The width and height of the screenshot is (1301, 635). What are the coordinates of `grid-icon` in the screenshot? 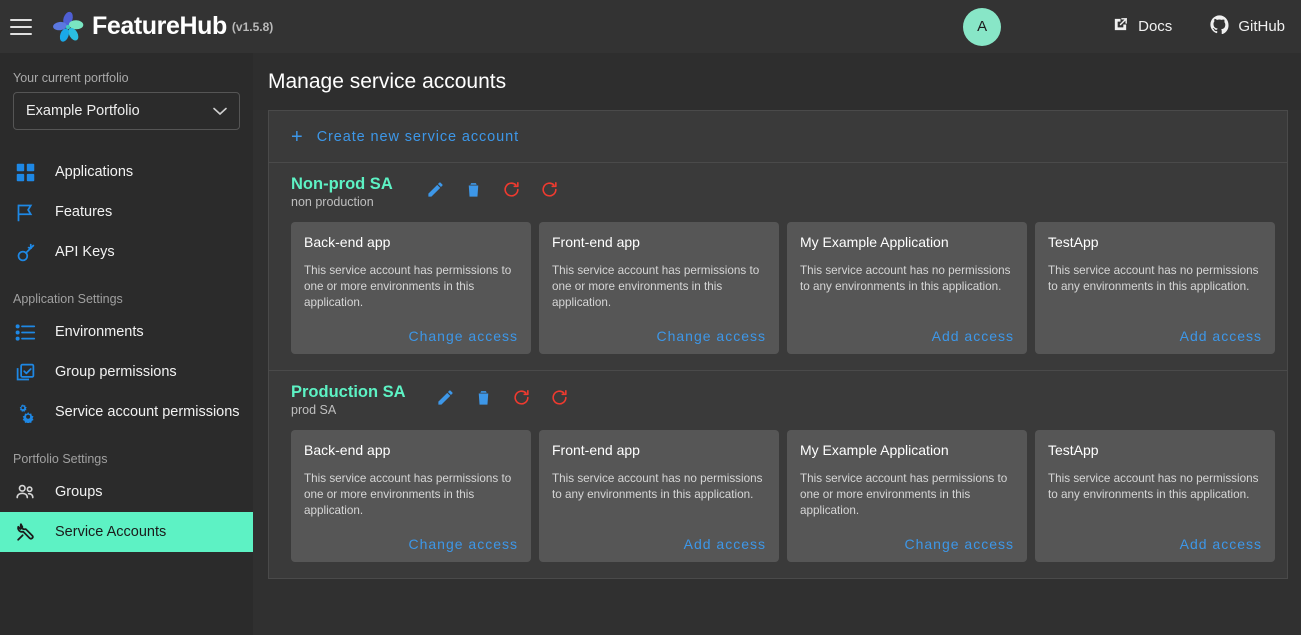 It's located at (25, 172).